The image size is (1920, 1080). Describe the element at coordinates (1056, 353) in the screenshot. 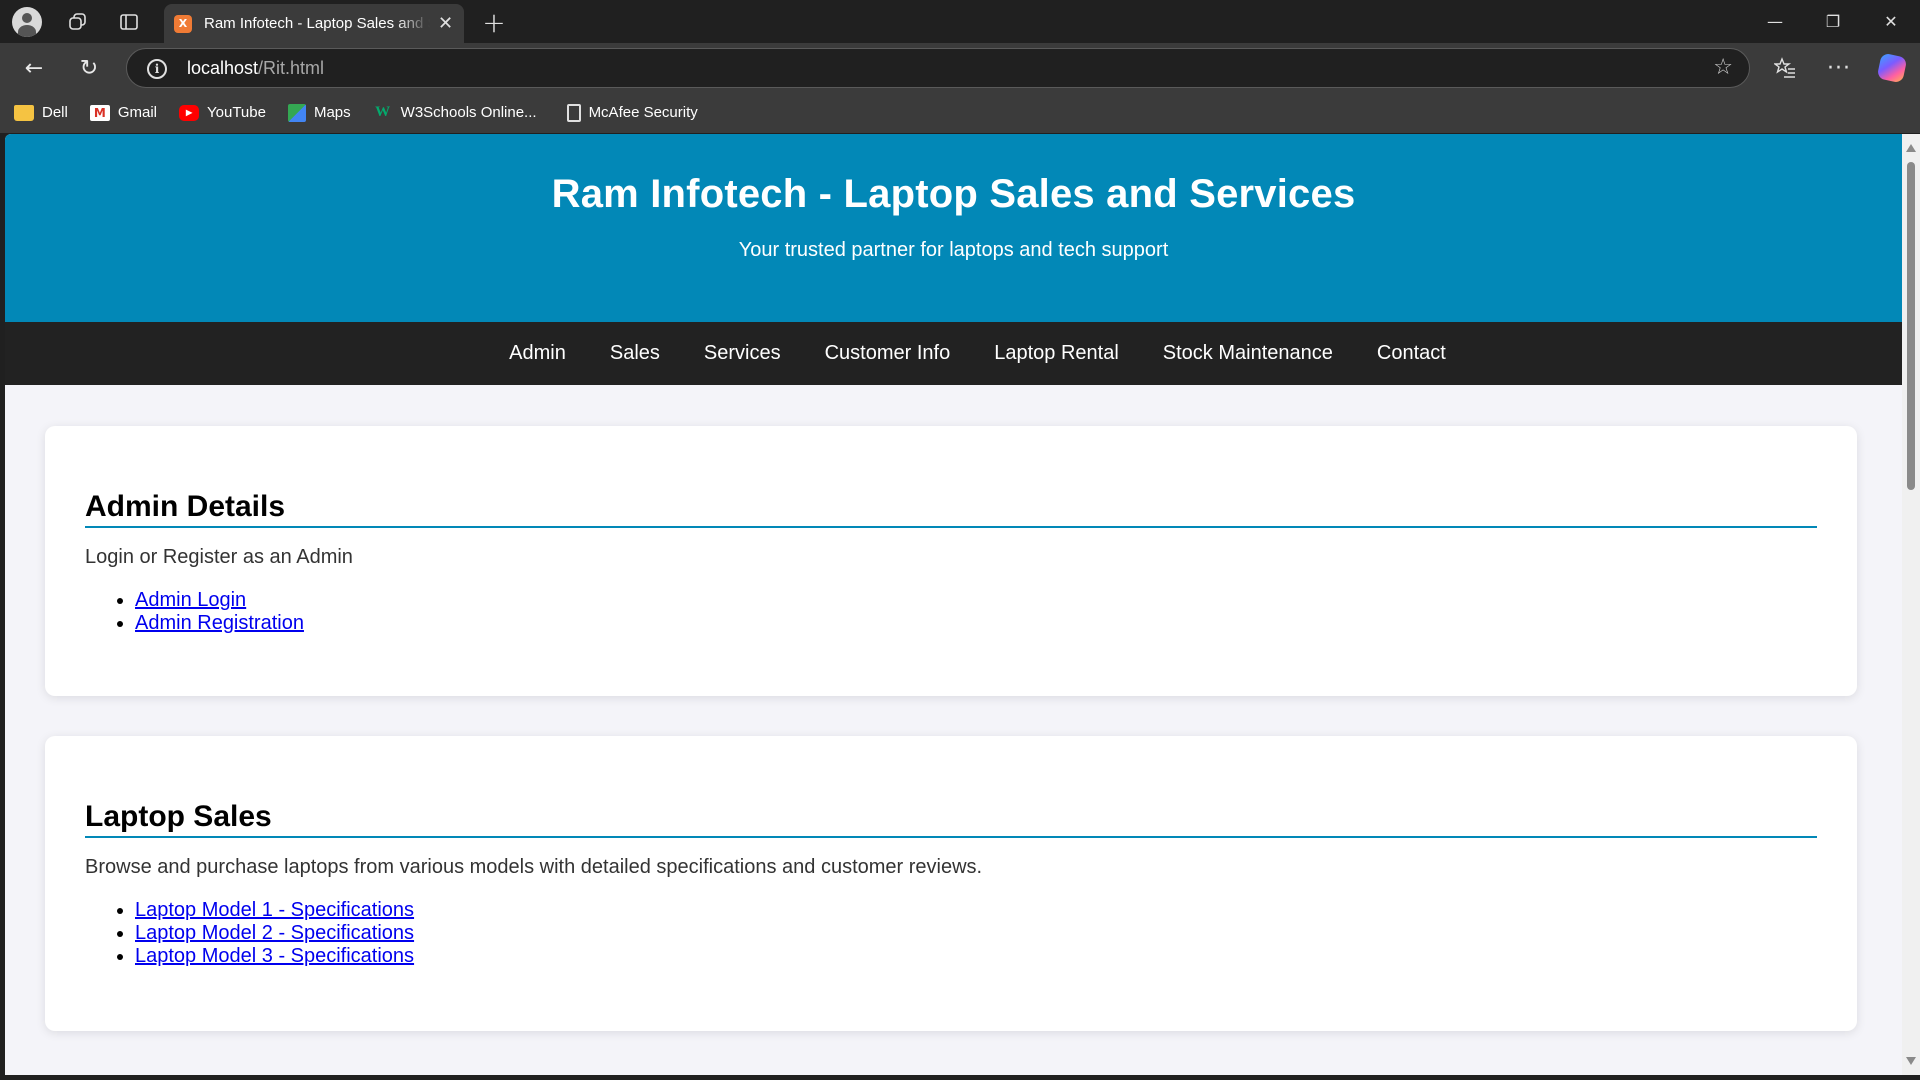

I see `nav-laptop-rental: Laptop Rental` at that location.